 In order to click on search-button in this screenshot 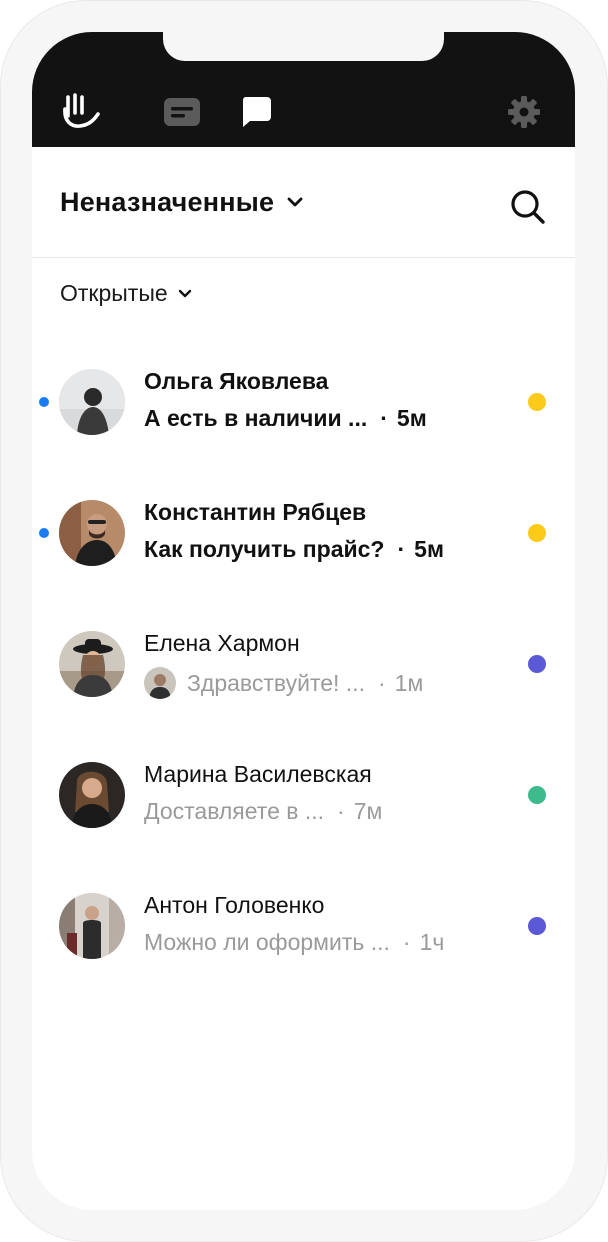, I will do `click(528, 207)`.